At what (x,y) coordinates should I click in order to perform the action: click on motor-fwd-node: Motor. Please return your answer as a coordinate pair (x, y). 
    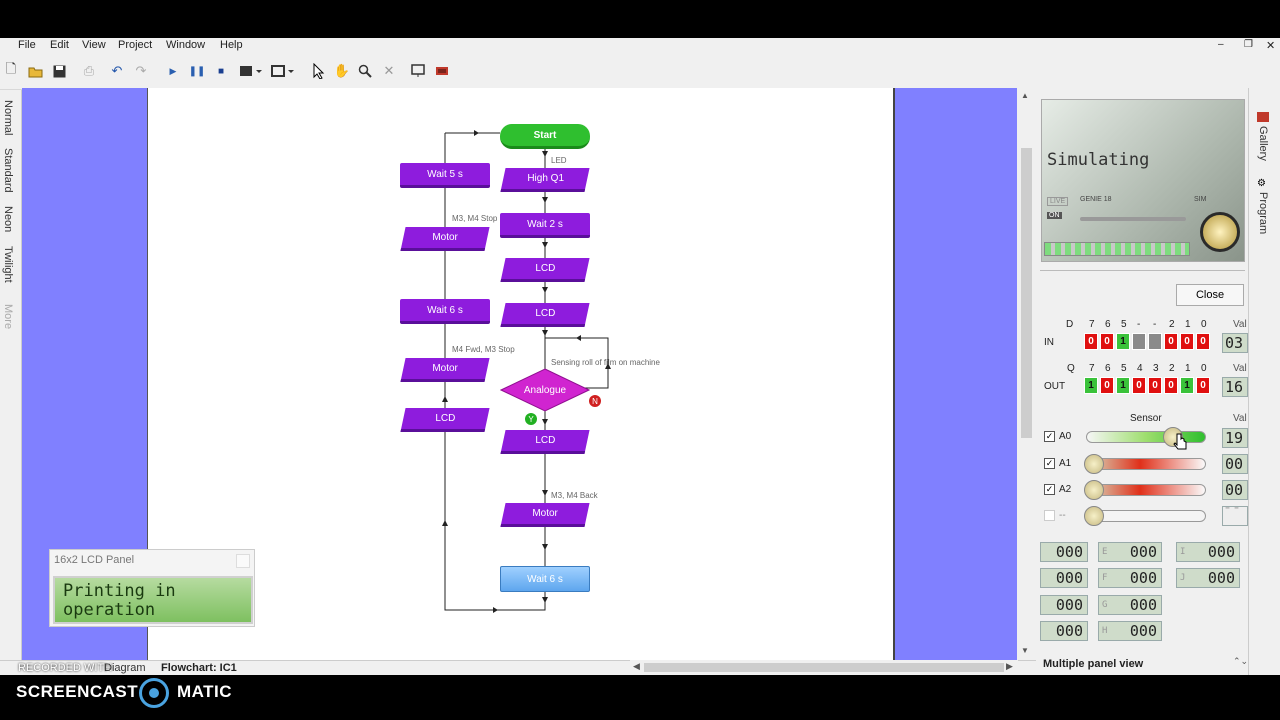
    Looking at the image, I should click on (445, 370).